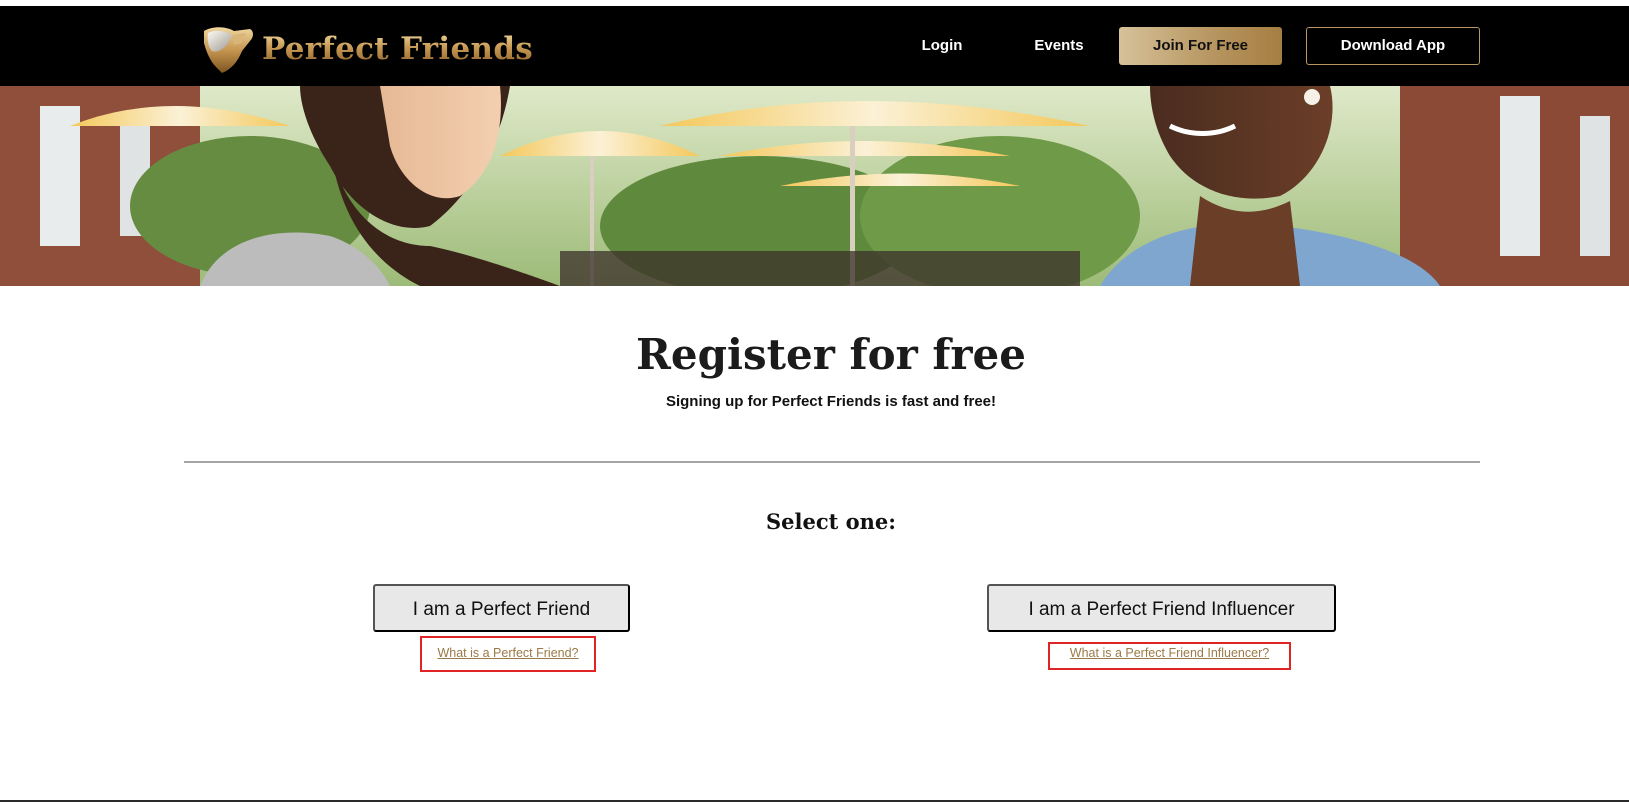 This screenshot has width=1629, height=802. Describe the element at coordinates (1161, 608) in the screenshot. I see `influencer-button: I am a Perfect Friend Influencer` at that location.